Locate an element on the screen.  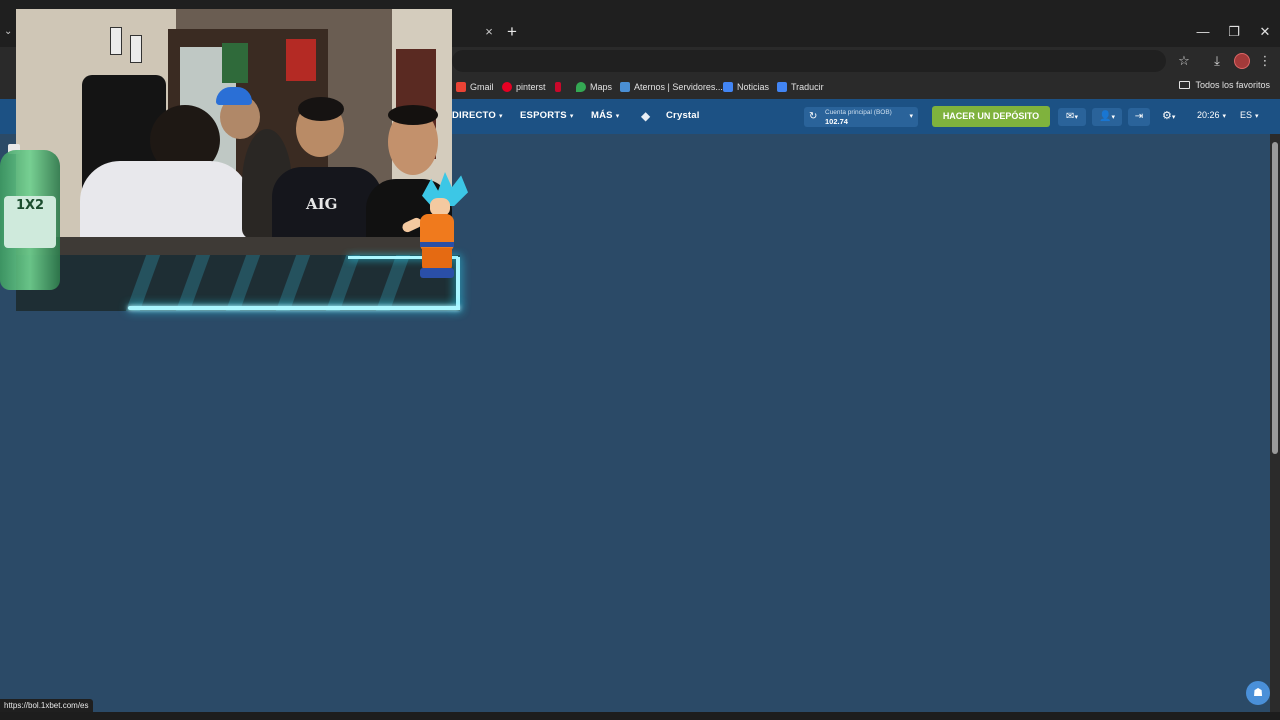
all-bookmarks: Todos los favoritos is located at coordinates (1224, 85).